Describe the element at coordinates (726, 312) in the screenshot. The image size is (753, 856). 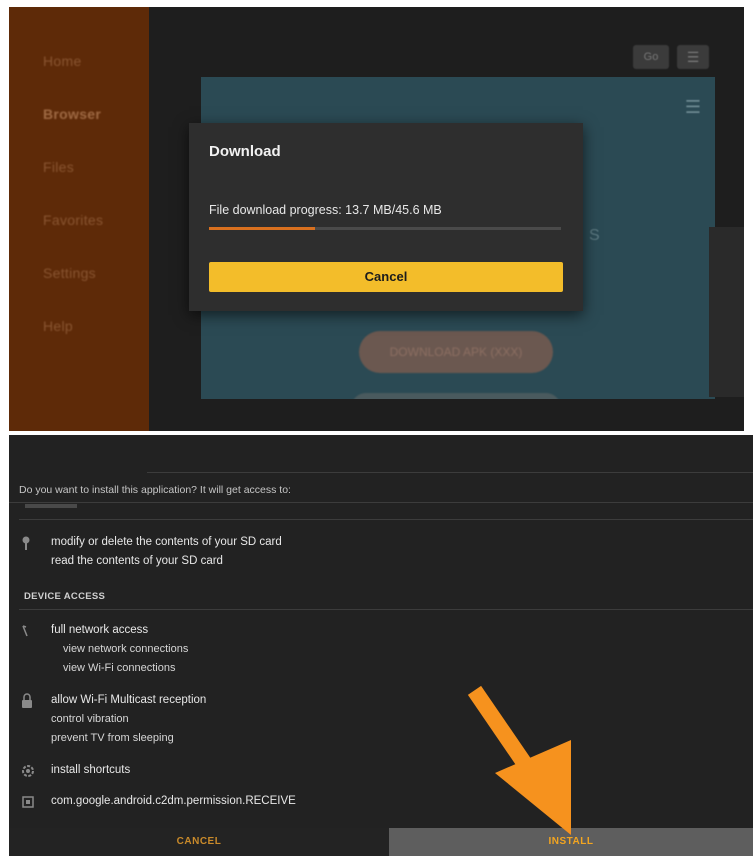
I see `page-edge` at that location.